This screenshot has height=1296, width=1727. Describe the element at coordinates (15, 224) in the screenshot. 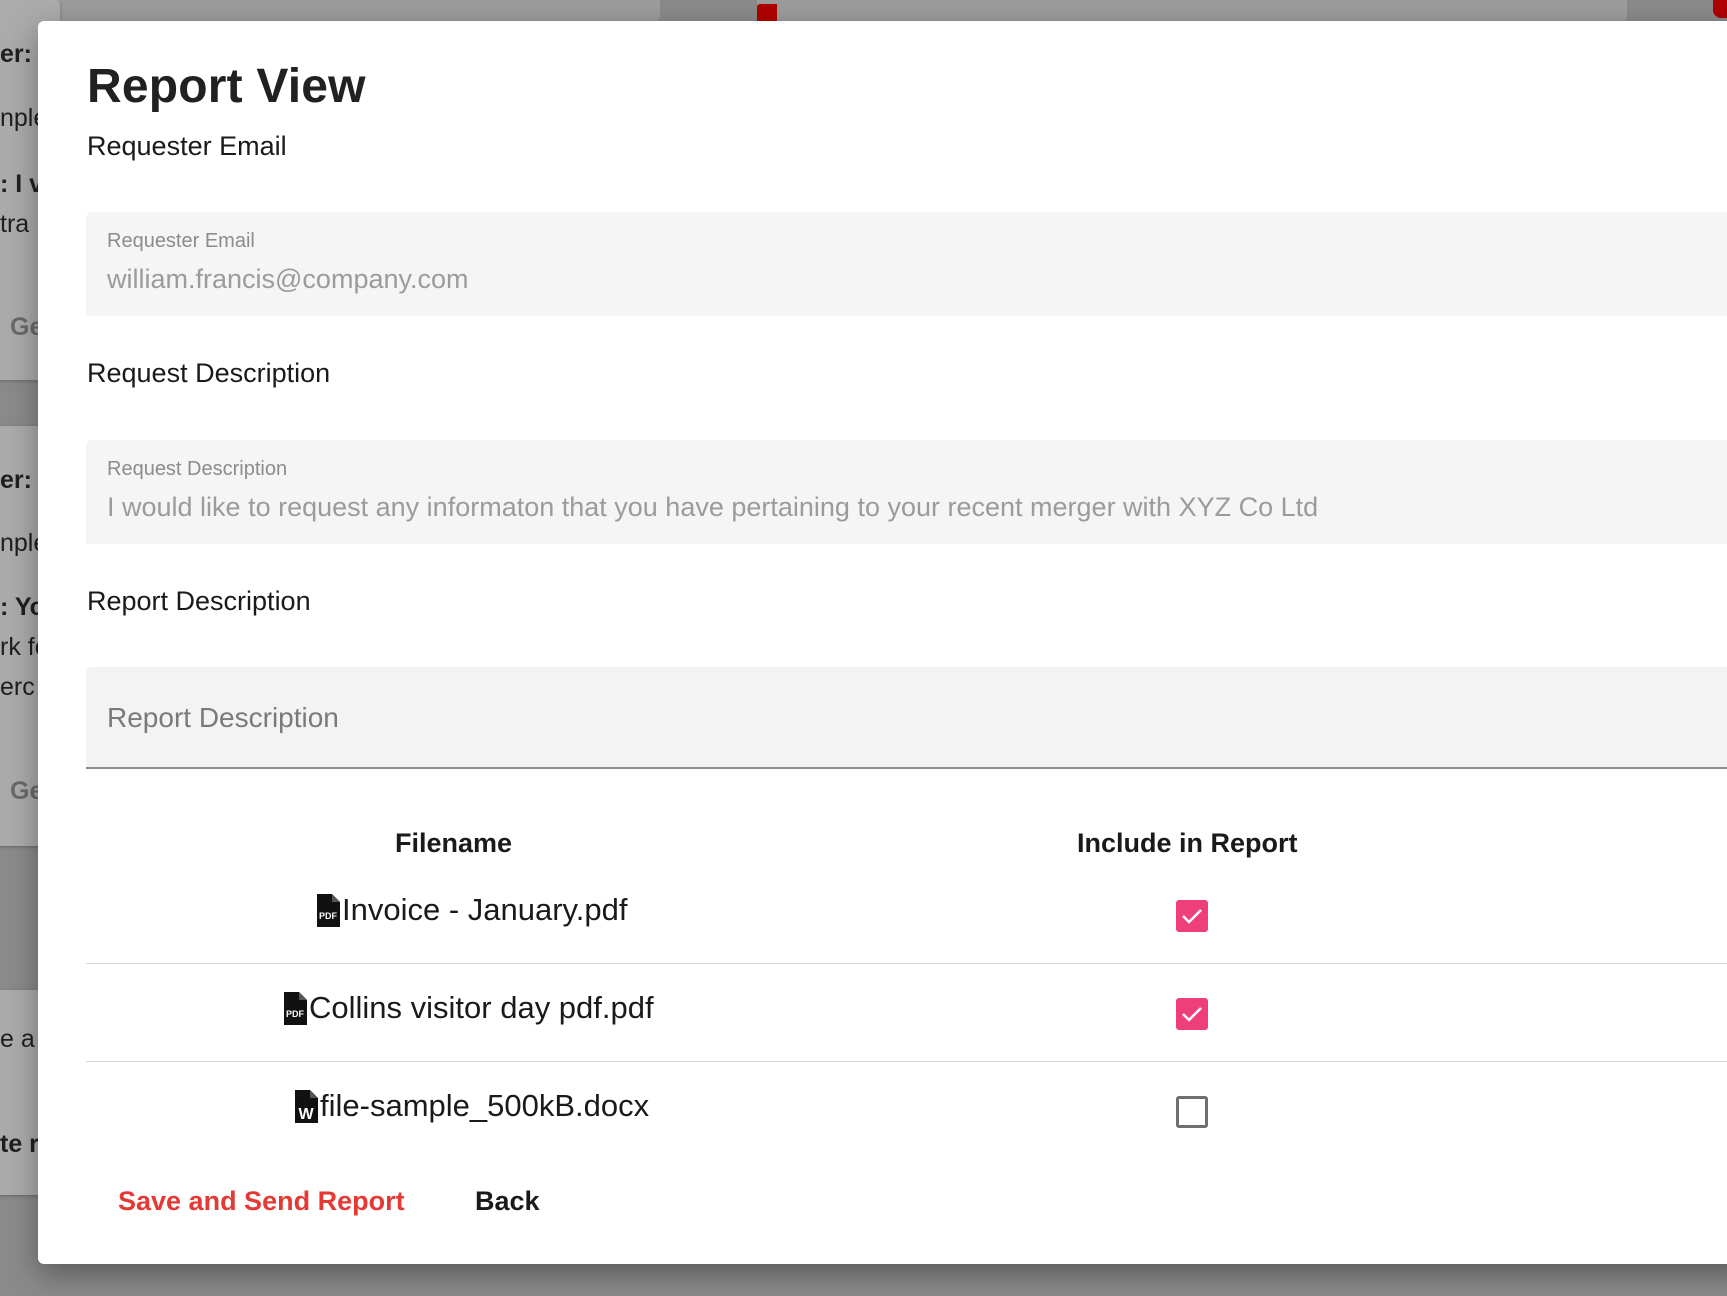

I see `background-text: tra` at that location.